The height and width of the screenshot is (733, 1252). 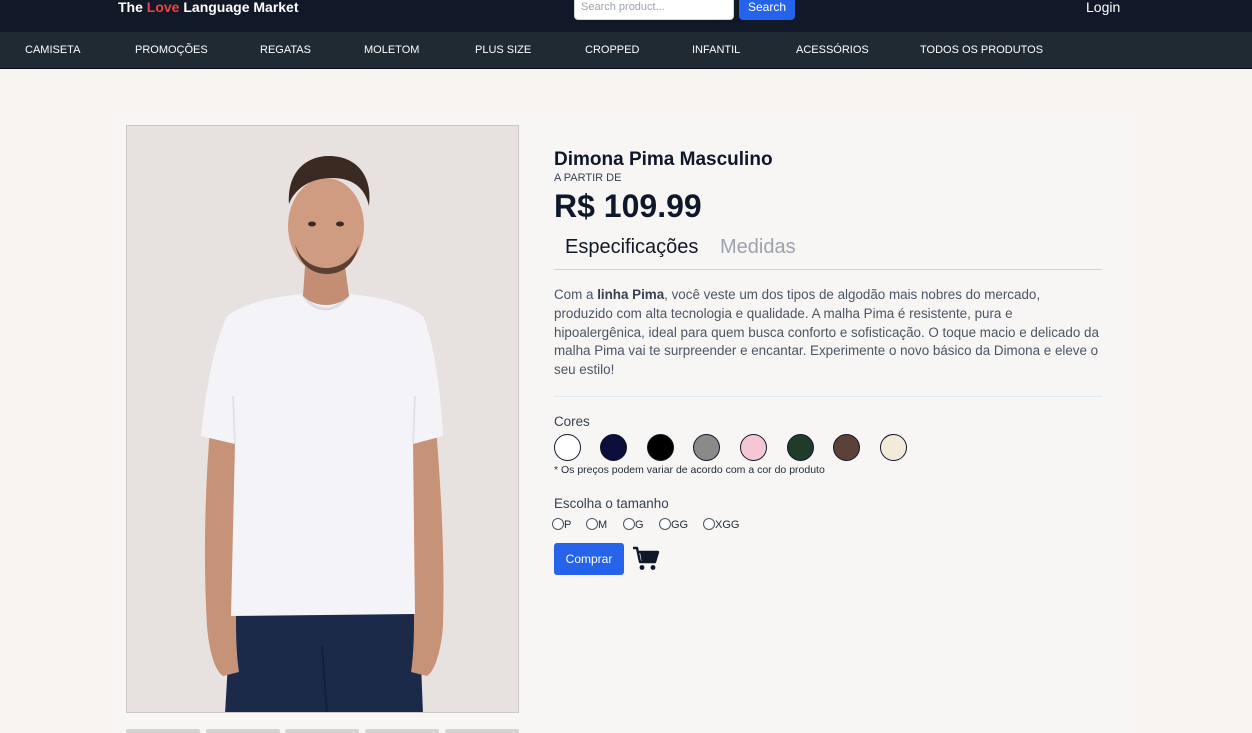 What do you see at coordinates (628, 206) in the screenshot?
I see `product-price: R$ 109.99` at bounding box center [628, 206].